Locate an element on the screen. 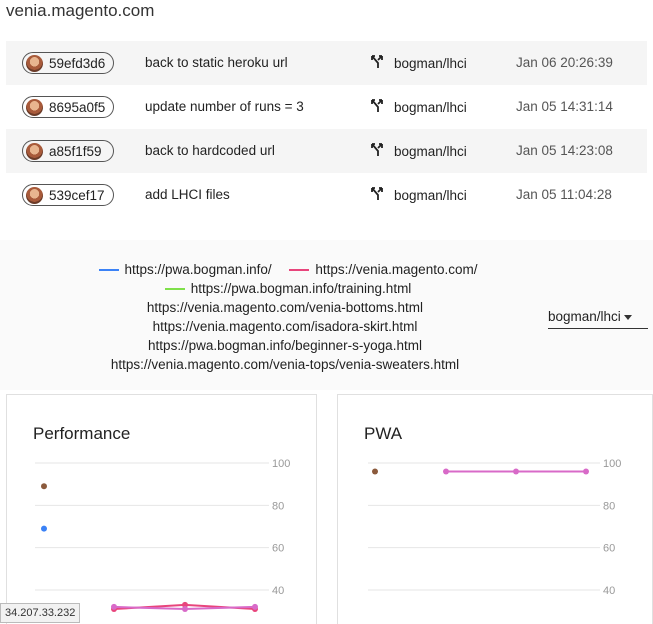 This screenshot has height=624, width=653. commit-hash-pill: 8695a0f5 is located at coordinates (68, 107).